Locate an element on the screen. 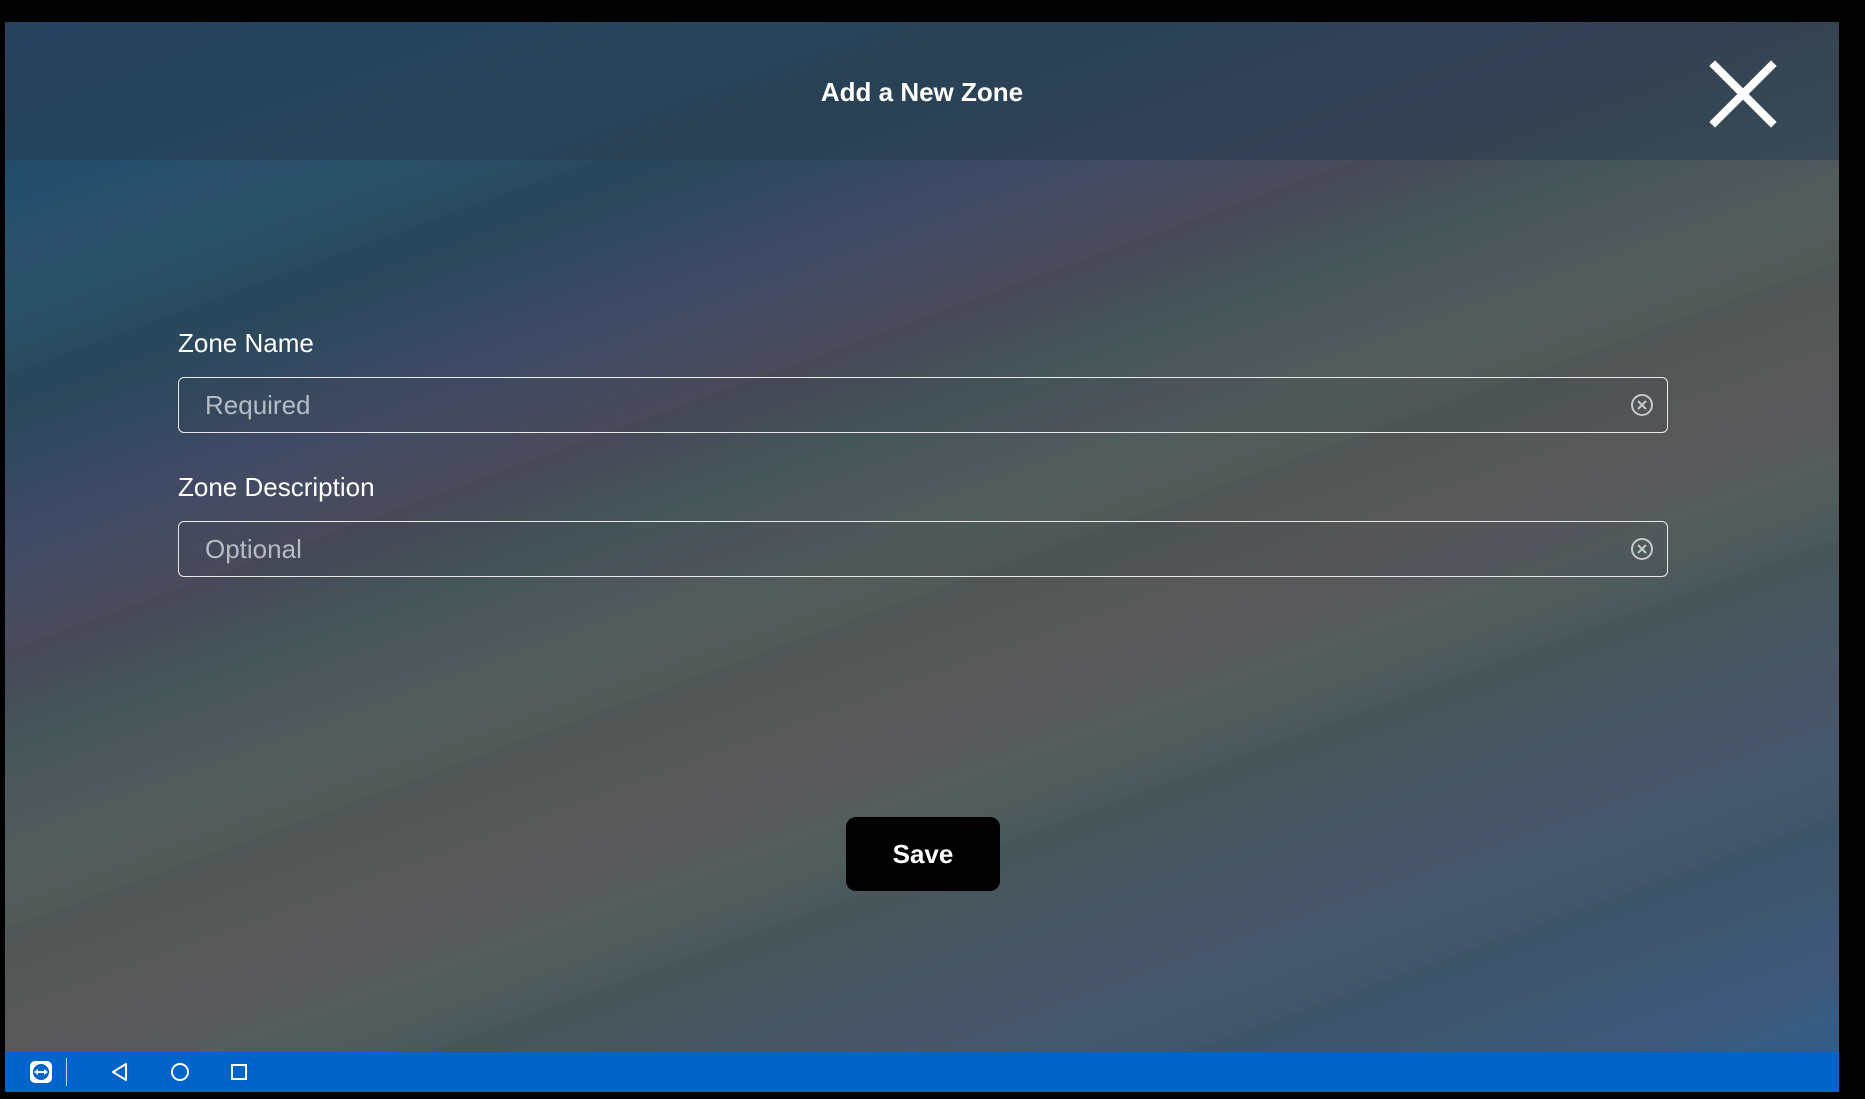 This screenshot has height=1099, width=1865. zone-name-field-container is located at coordinates (923, 405).